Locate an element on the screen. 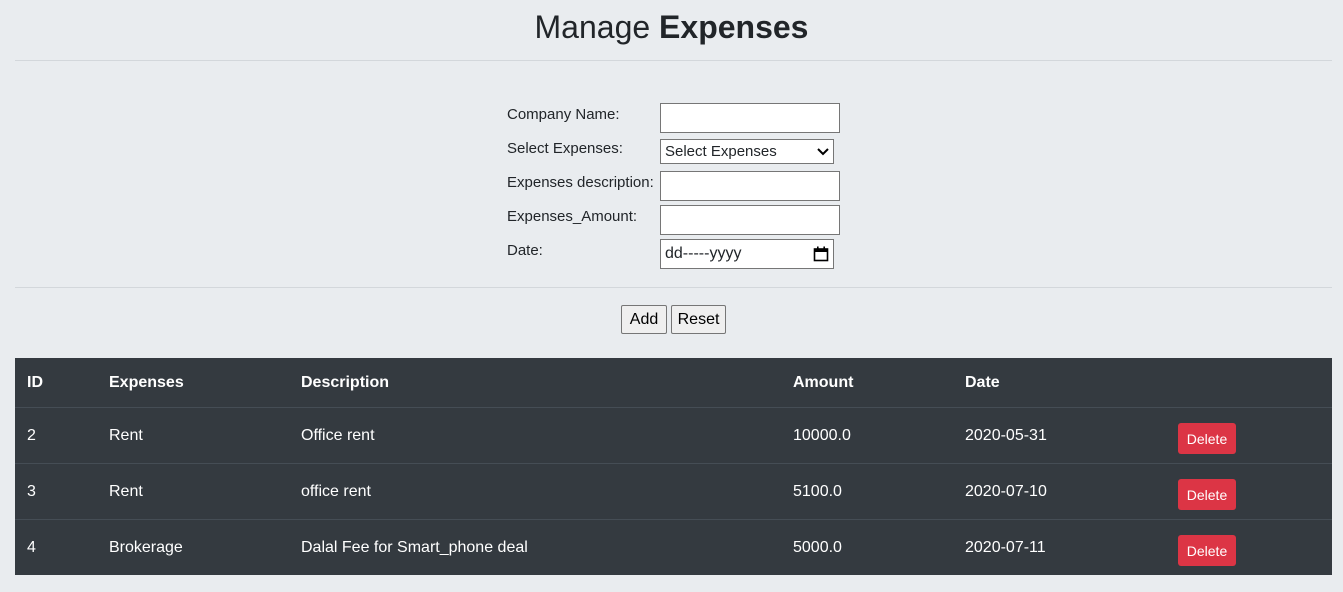 The width and height of the screenshot is (1343, 592). date-input: dd-----yyyy is located at coordinates (747, 254).